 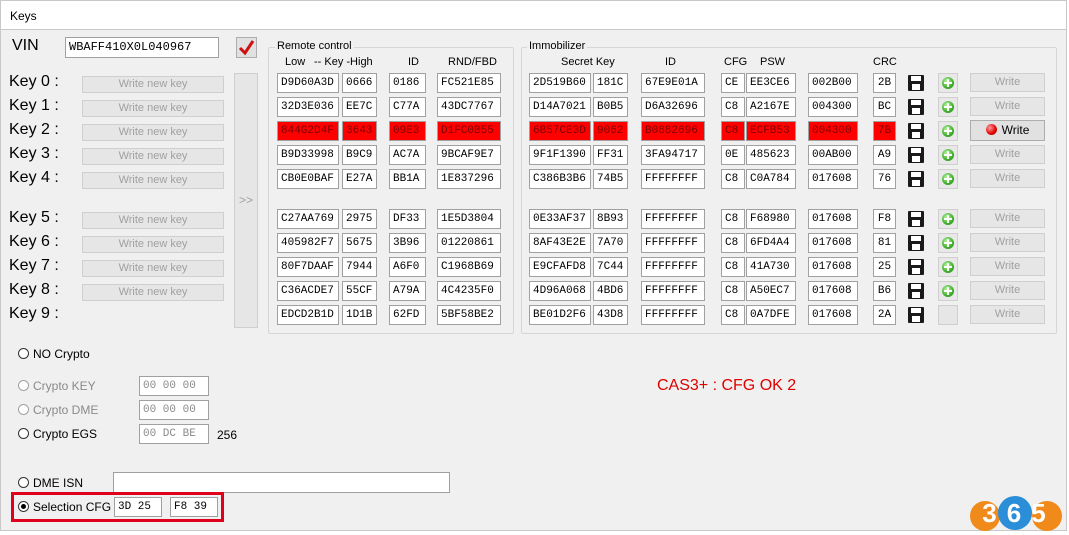 I want to click on write-new-key-button-5: Write new key, so click(x=153, y=220).